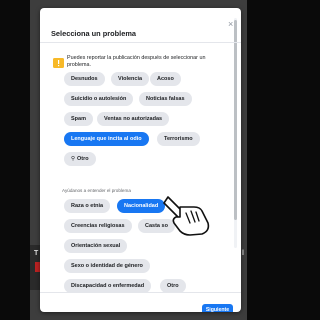  What do you see at coordinates (140, 292) in the screenshot?
I see `footer-divider` at bounding box center [140, 292].